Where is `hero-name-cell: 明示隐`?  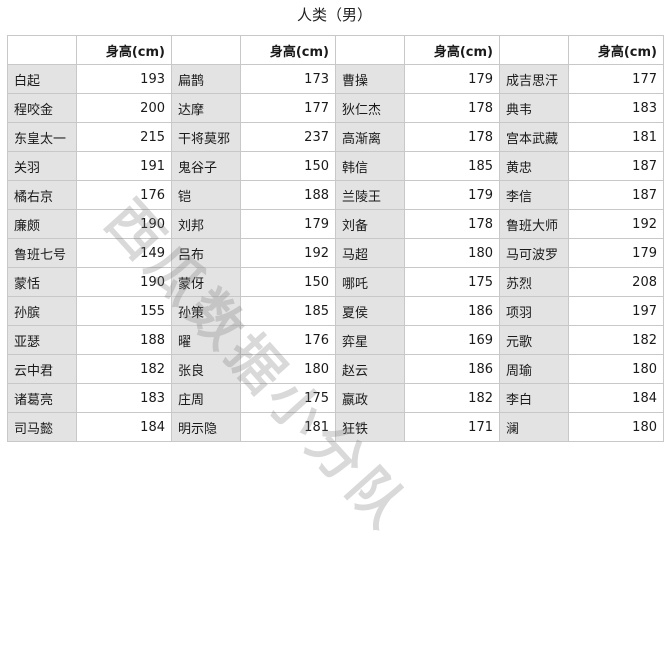
hero-name-cell: 明示隐 is located at coordinates (206, 427).